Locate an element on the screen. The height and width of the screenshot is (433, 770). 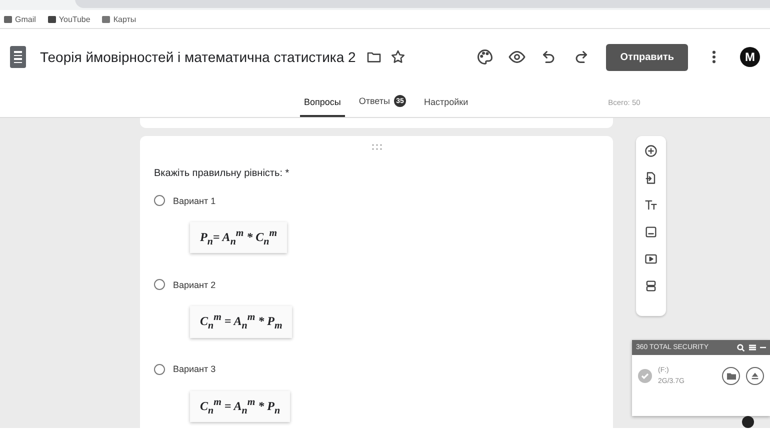
tab: Настройки is located at coordinates (446, 104).